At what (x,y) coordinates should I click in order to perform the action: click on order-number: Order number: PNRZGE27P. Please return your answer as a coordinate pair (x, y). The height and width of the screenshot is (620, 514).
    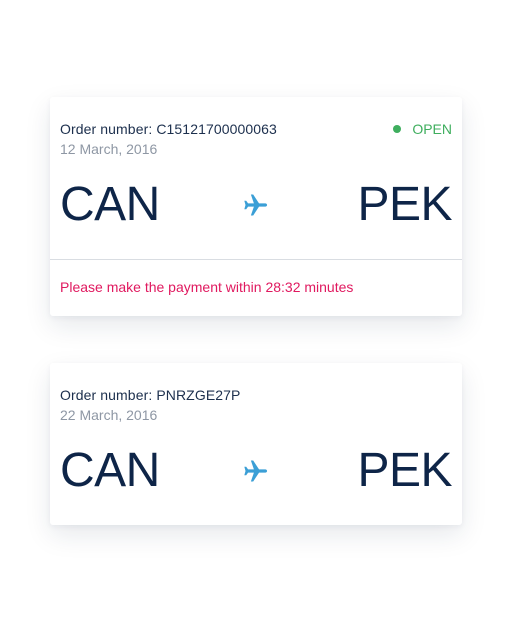
    Looking at the image, I should click on (150, 395).